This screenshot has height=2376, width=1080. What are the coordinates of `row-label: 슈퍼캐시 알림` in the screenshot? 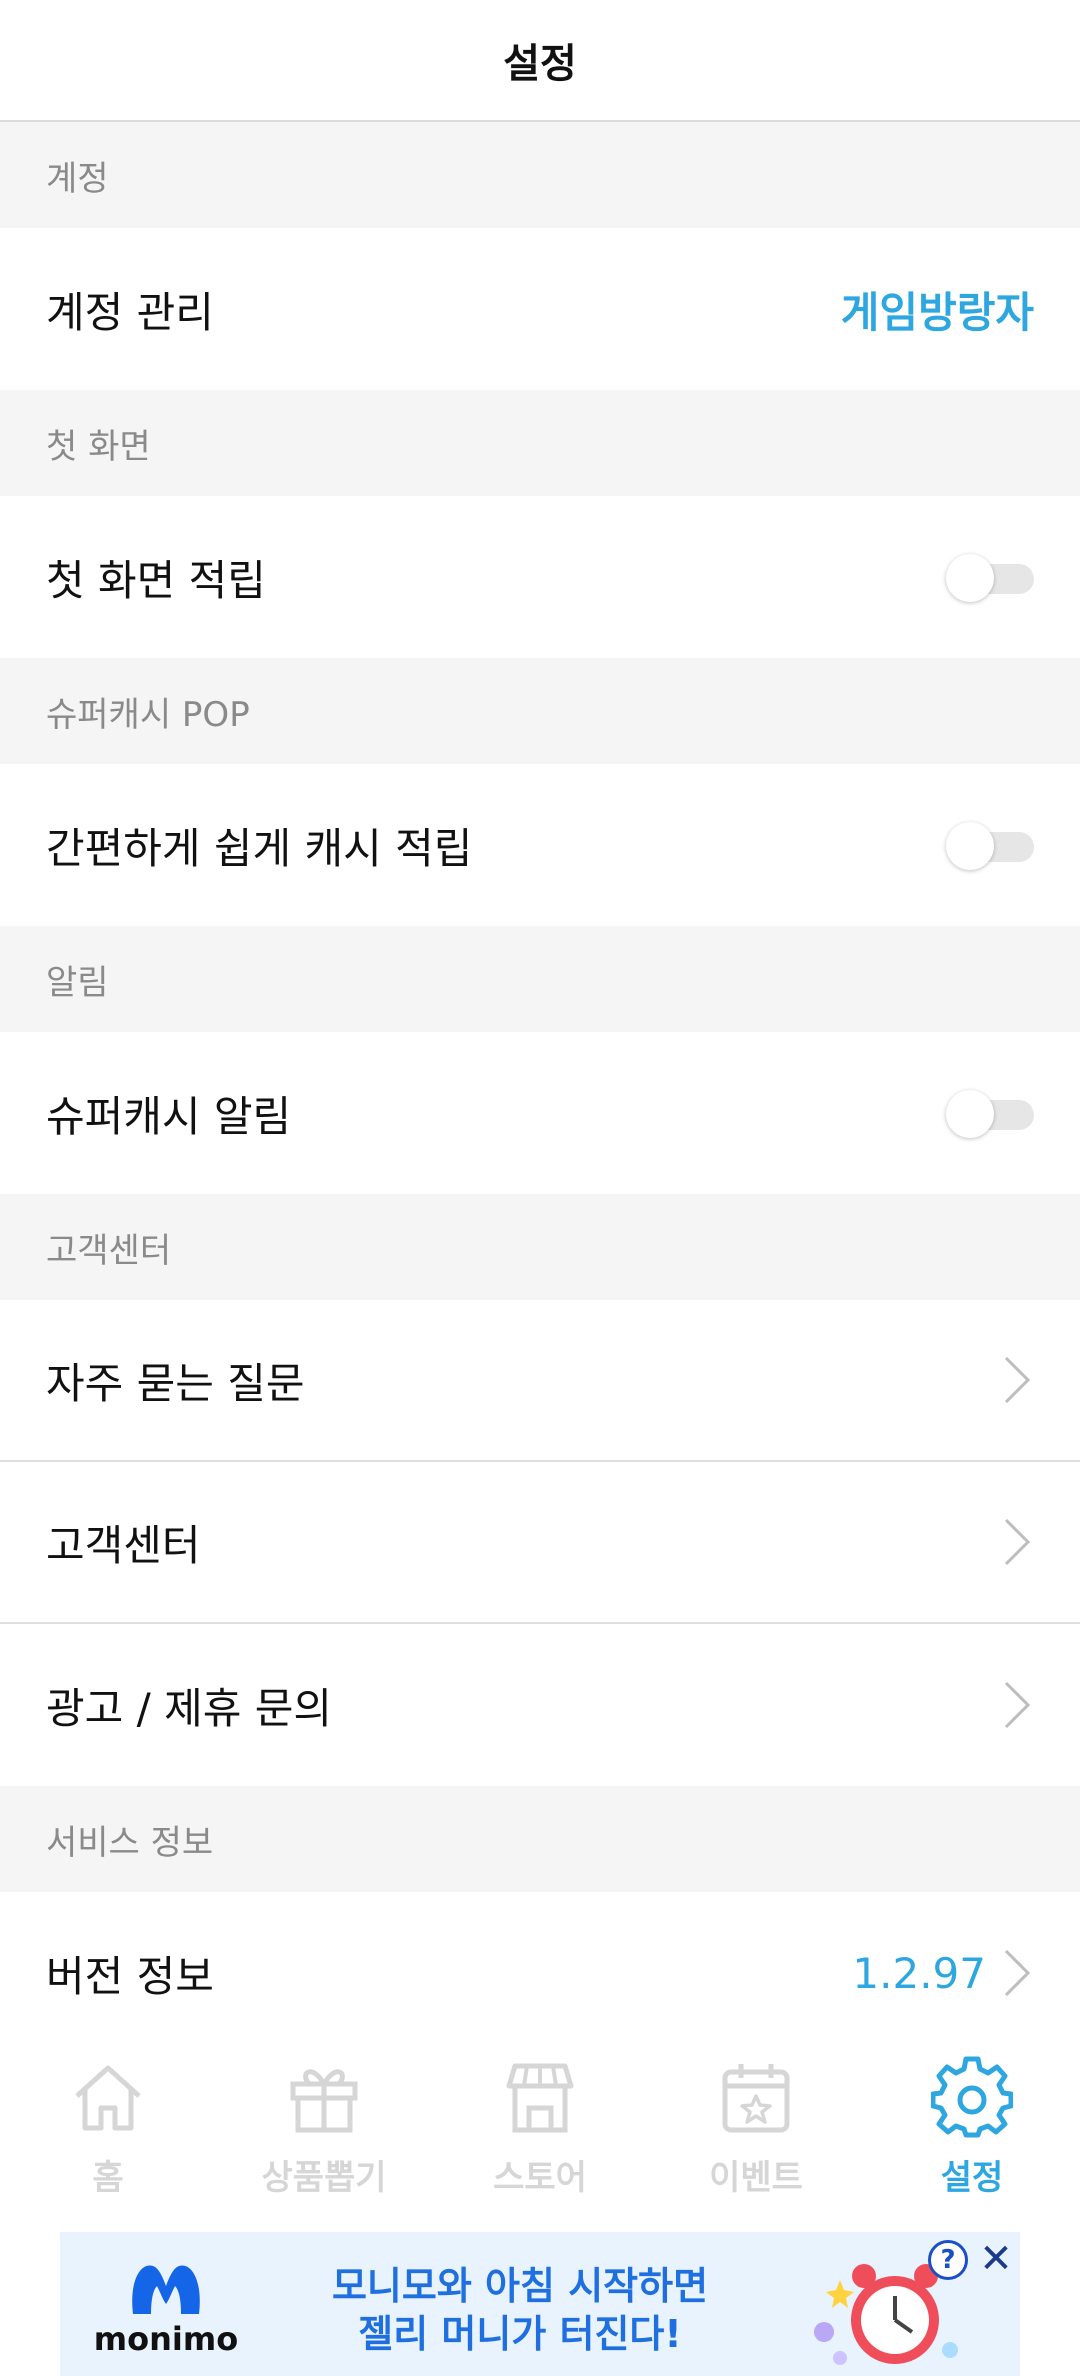 It's located at (169, 1116).